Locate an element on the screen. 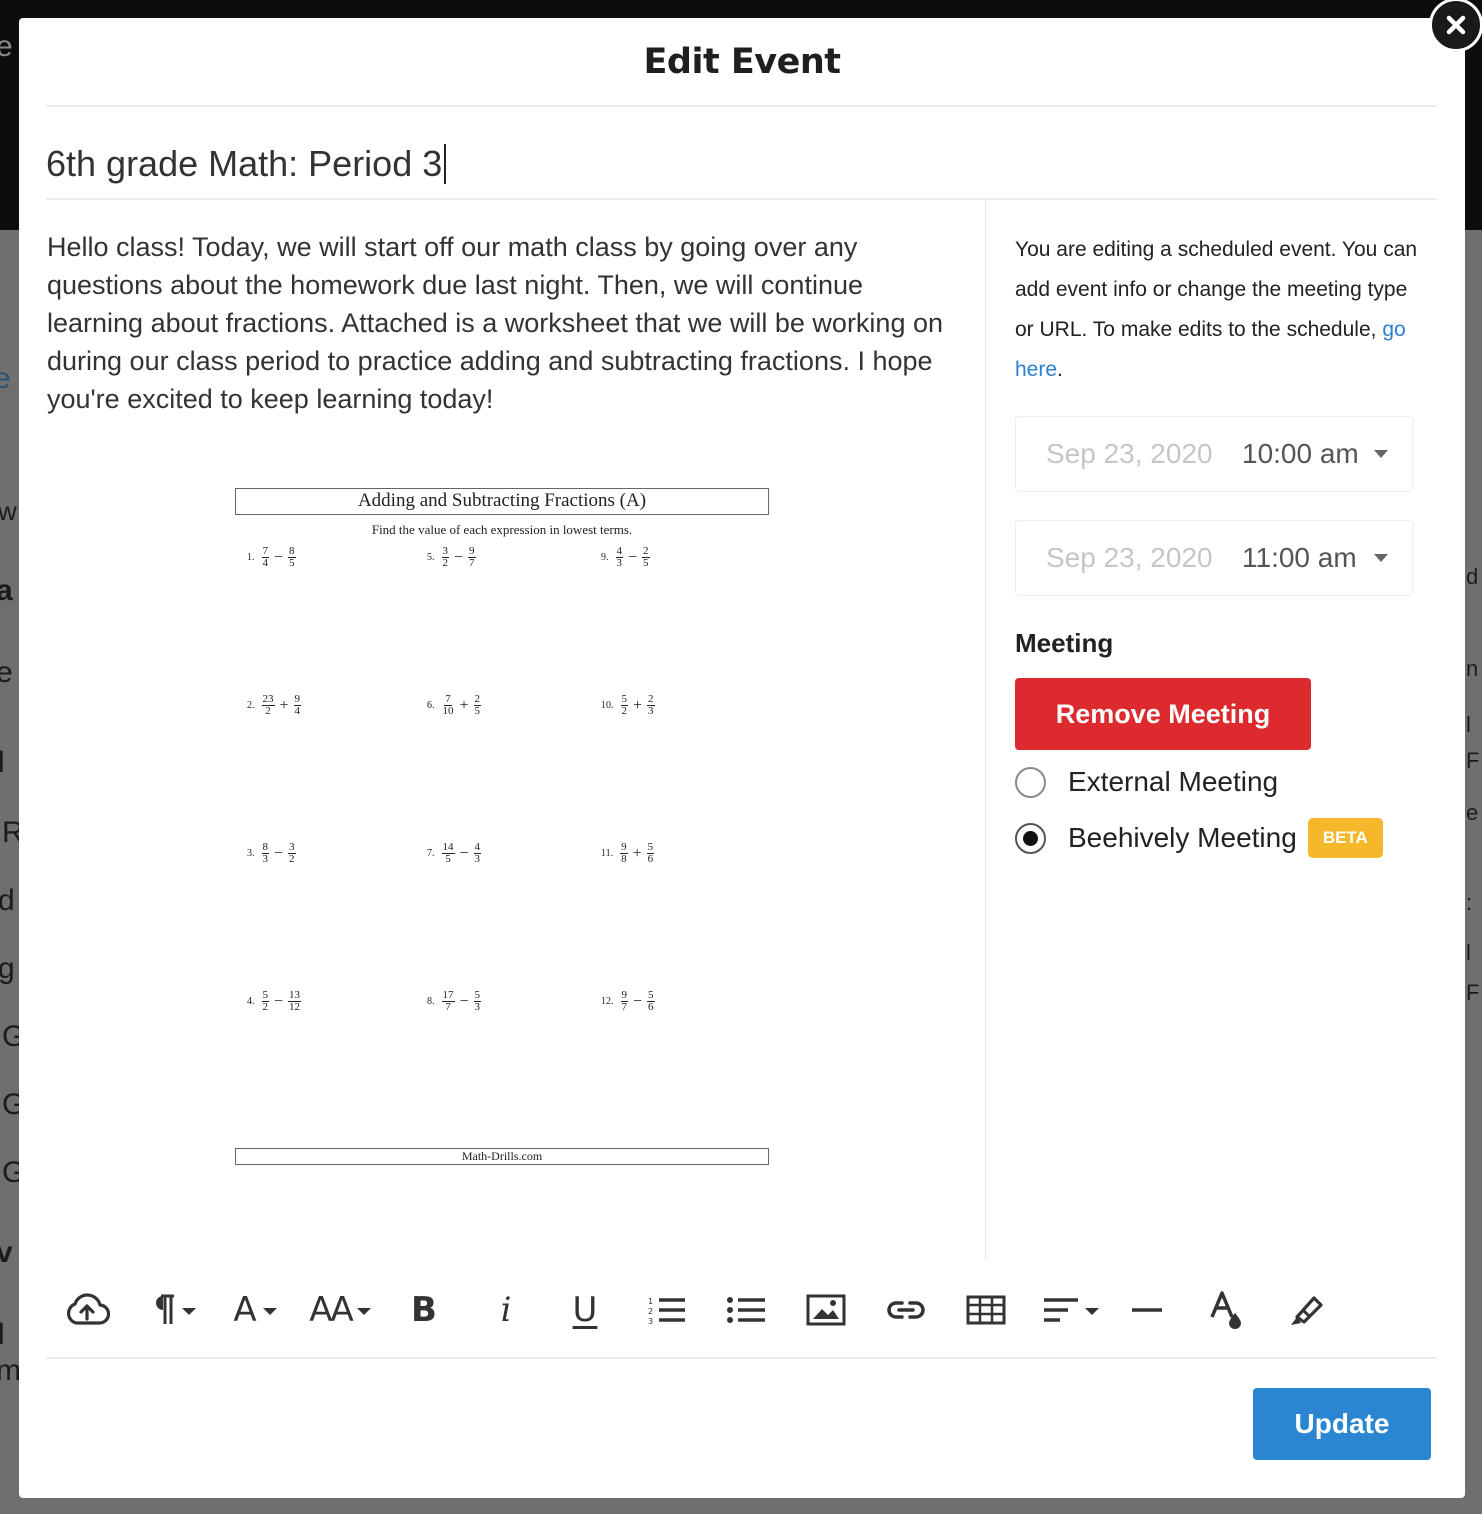 Image resolution: width=1482 pixels, height=1514 pixels. align-button is located at coordinates (1071, 1310).